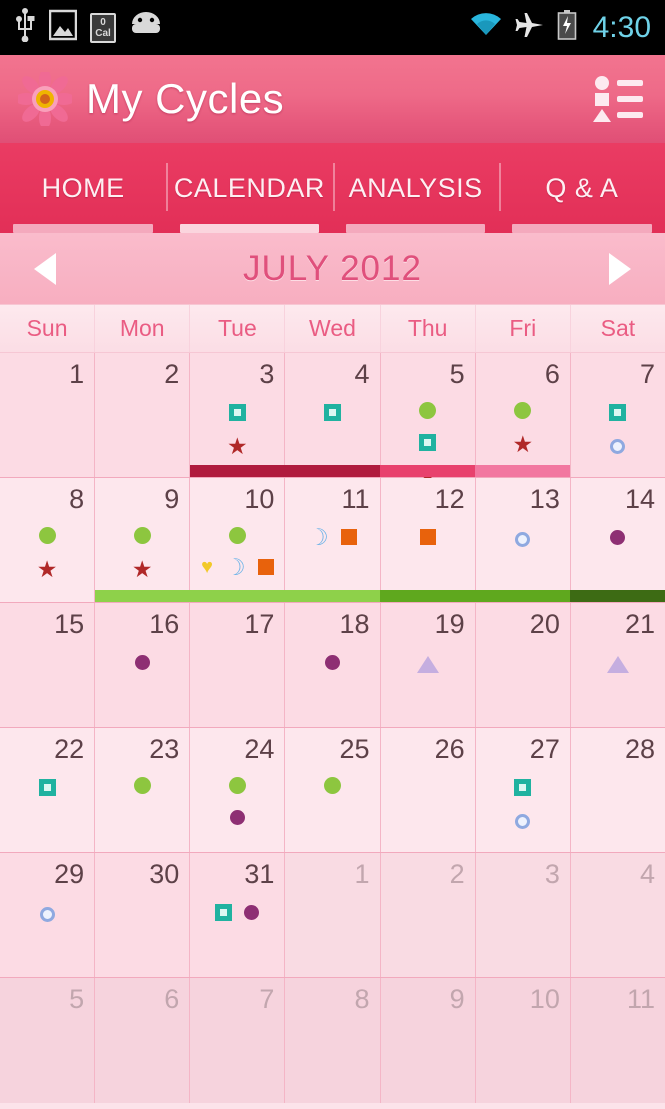 This screenshot has height=1109, width=665. Describe the element at coordinates (164, 874) in the screenshot. I see `calendar-day-number: 30` at that location.